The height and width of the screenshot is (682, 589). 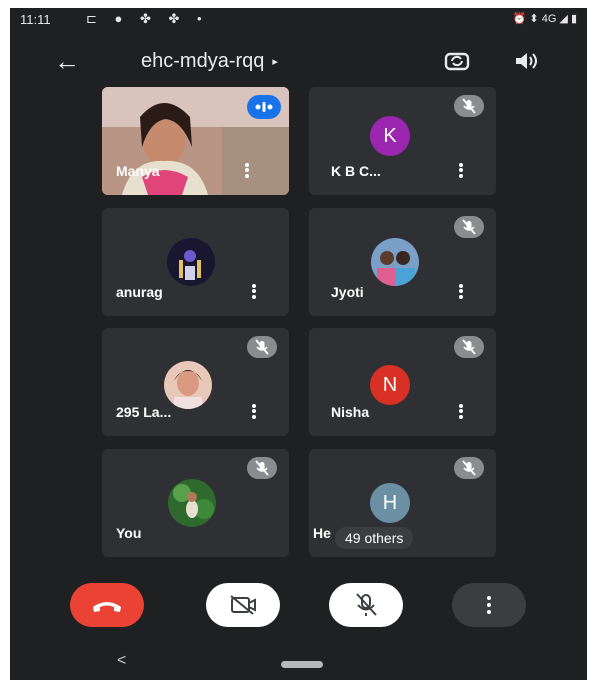 I want to click on status-bar: 11:11 ⊏ ● ✤ ✤ • ⏰ ⬍ 4G ◢ ▮, so click(x=298, y=20).